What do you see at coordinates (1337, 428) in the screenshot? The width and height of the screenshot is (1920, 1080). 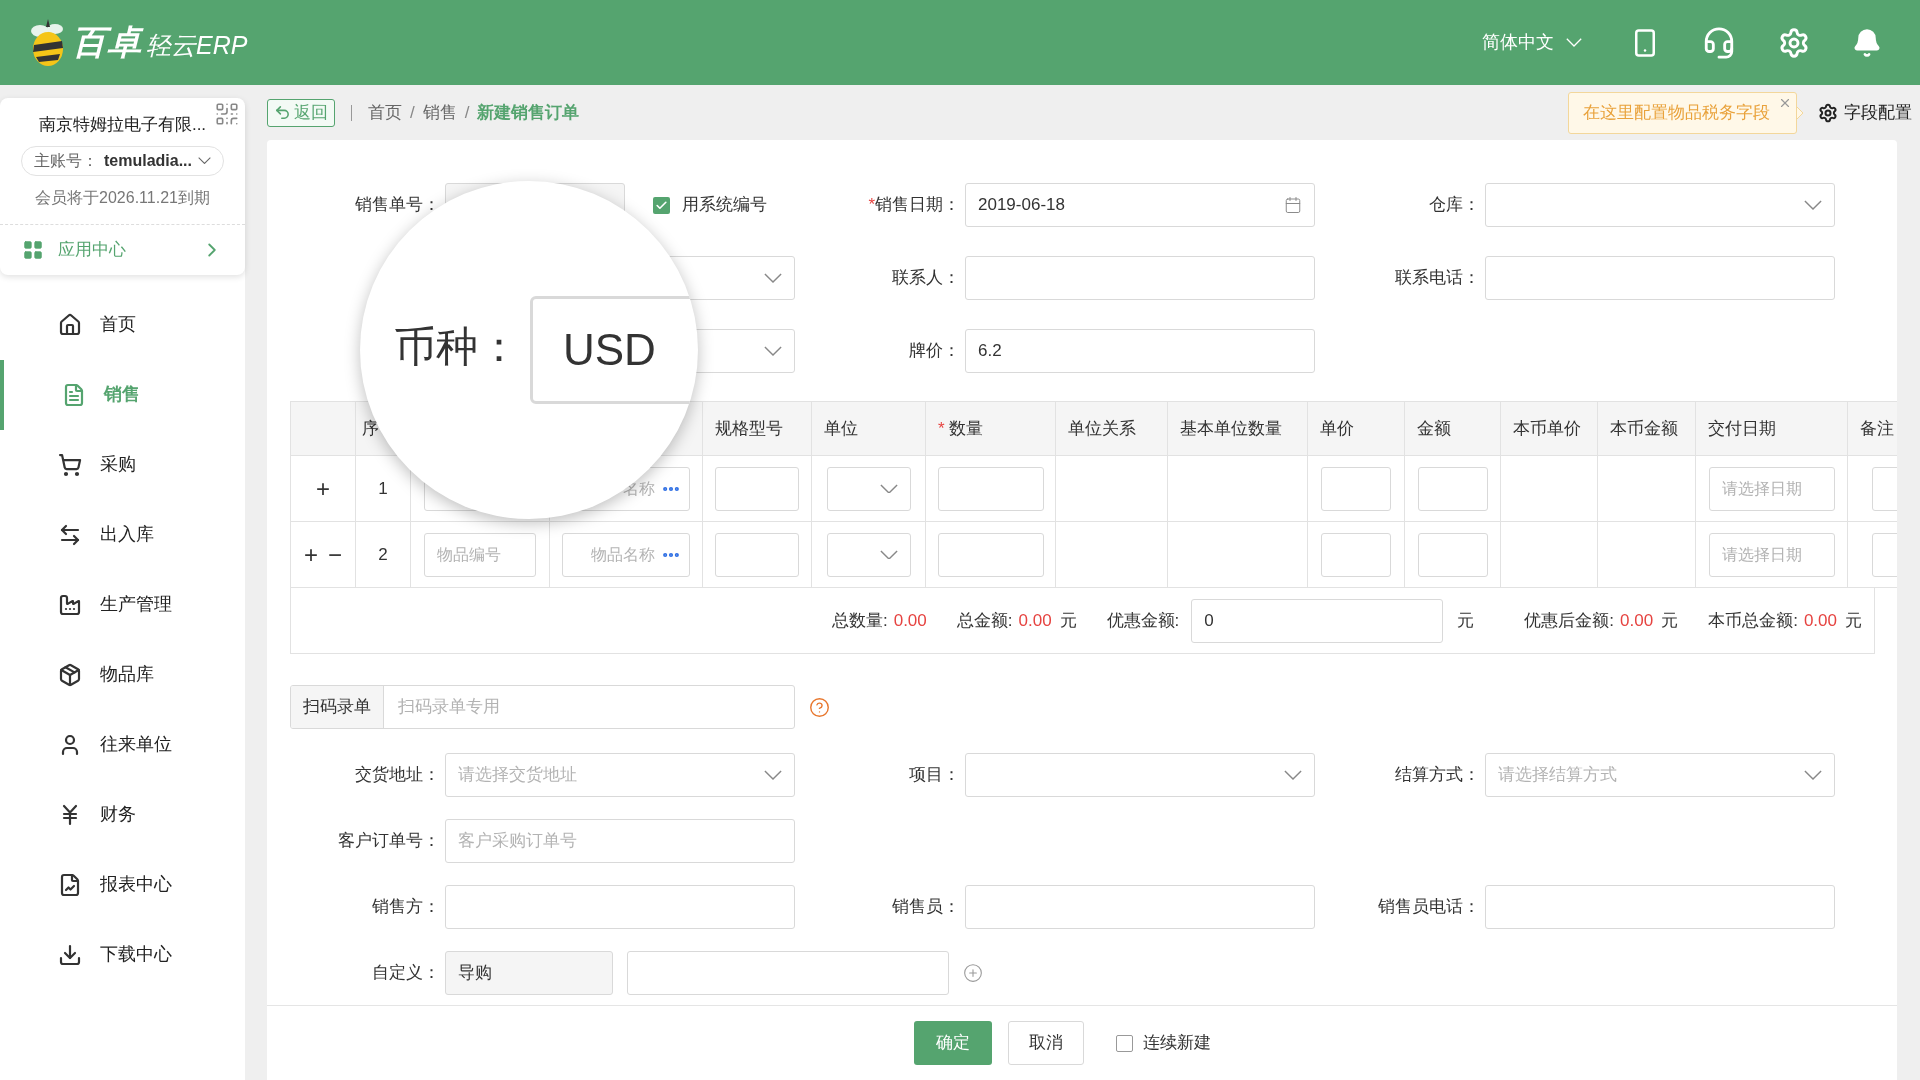 I see `column-header: 单价` at bounding box center [1337, 428].